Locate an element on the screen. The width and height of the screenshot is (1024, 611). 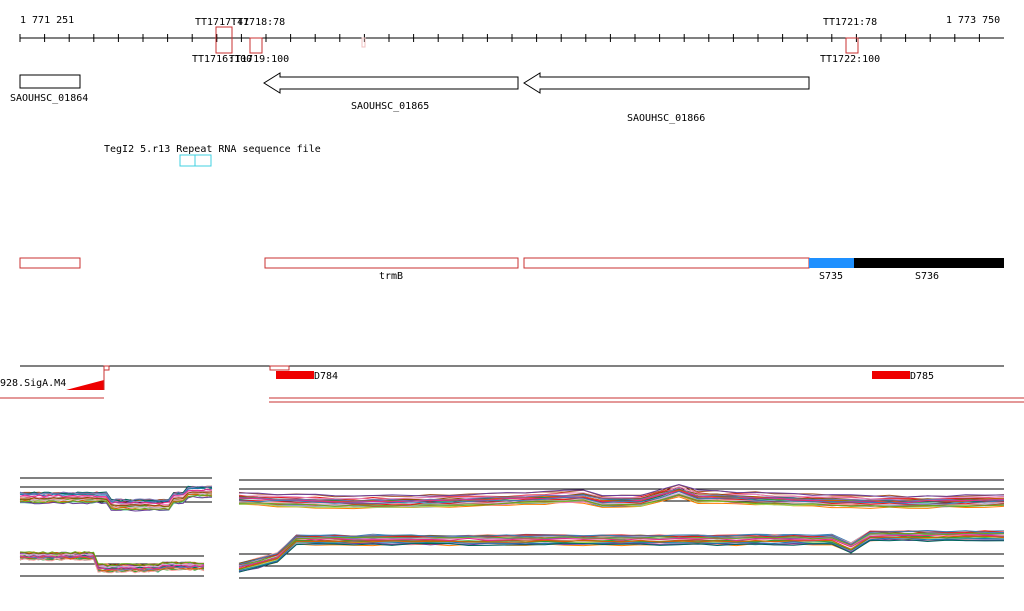
repeat-overlapping-label: TegI2 5.r13 Repeat RNA sequence file is located at coordinates (212, 149).